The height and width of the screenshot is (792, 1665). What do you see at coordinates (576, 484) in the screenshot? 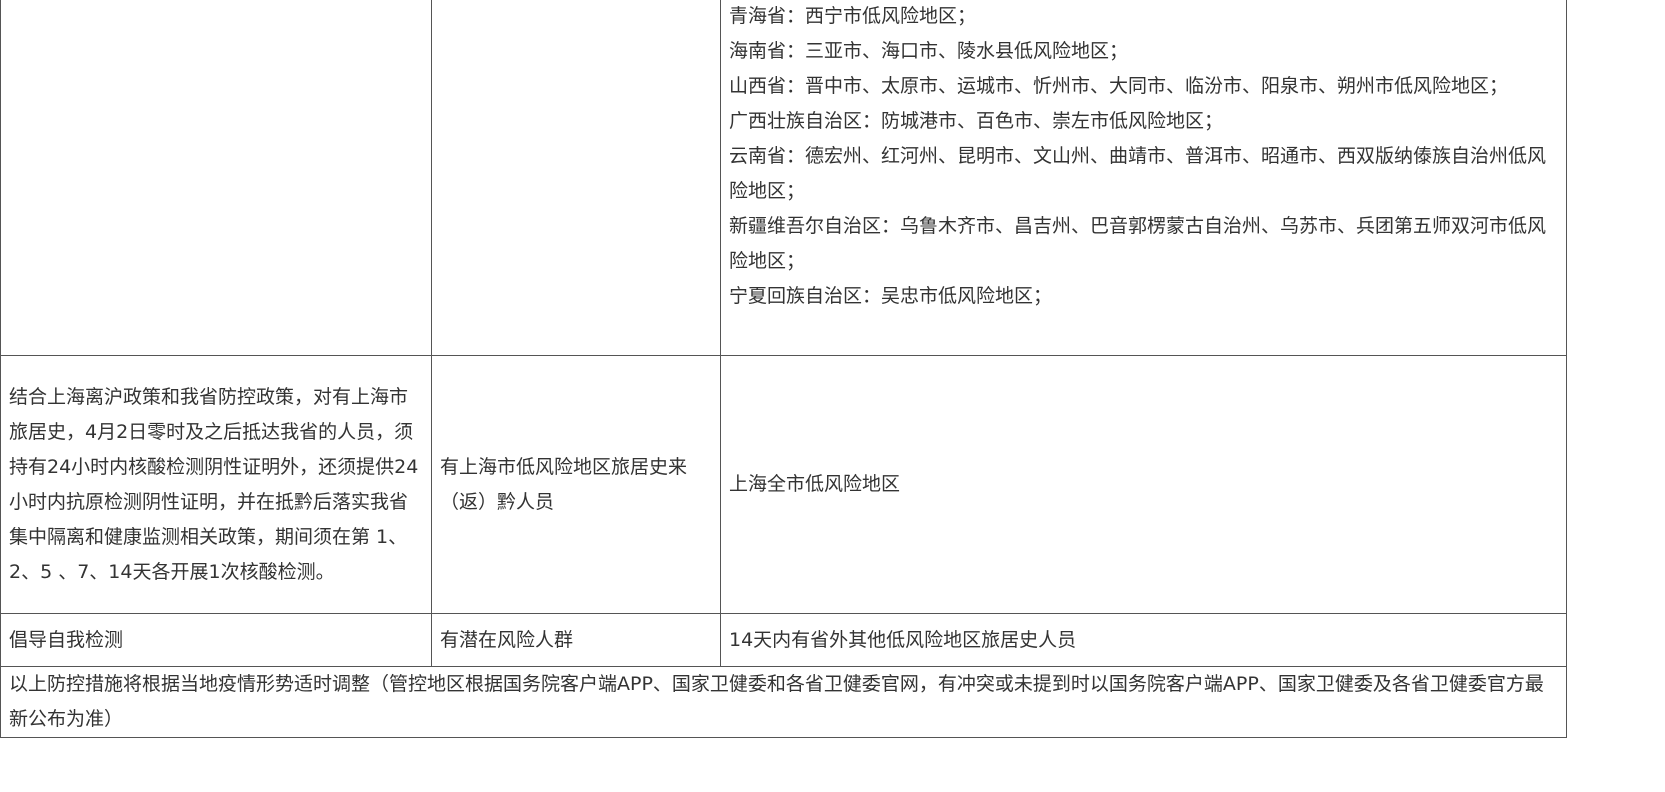
I see `cell-people-shanghai: 有上海市低风险地区旅居史来（返）黔人员` at bounding box center [576, 484].